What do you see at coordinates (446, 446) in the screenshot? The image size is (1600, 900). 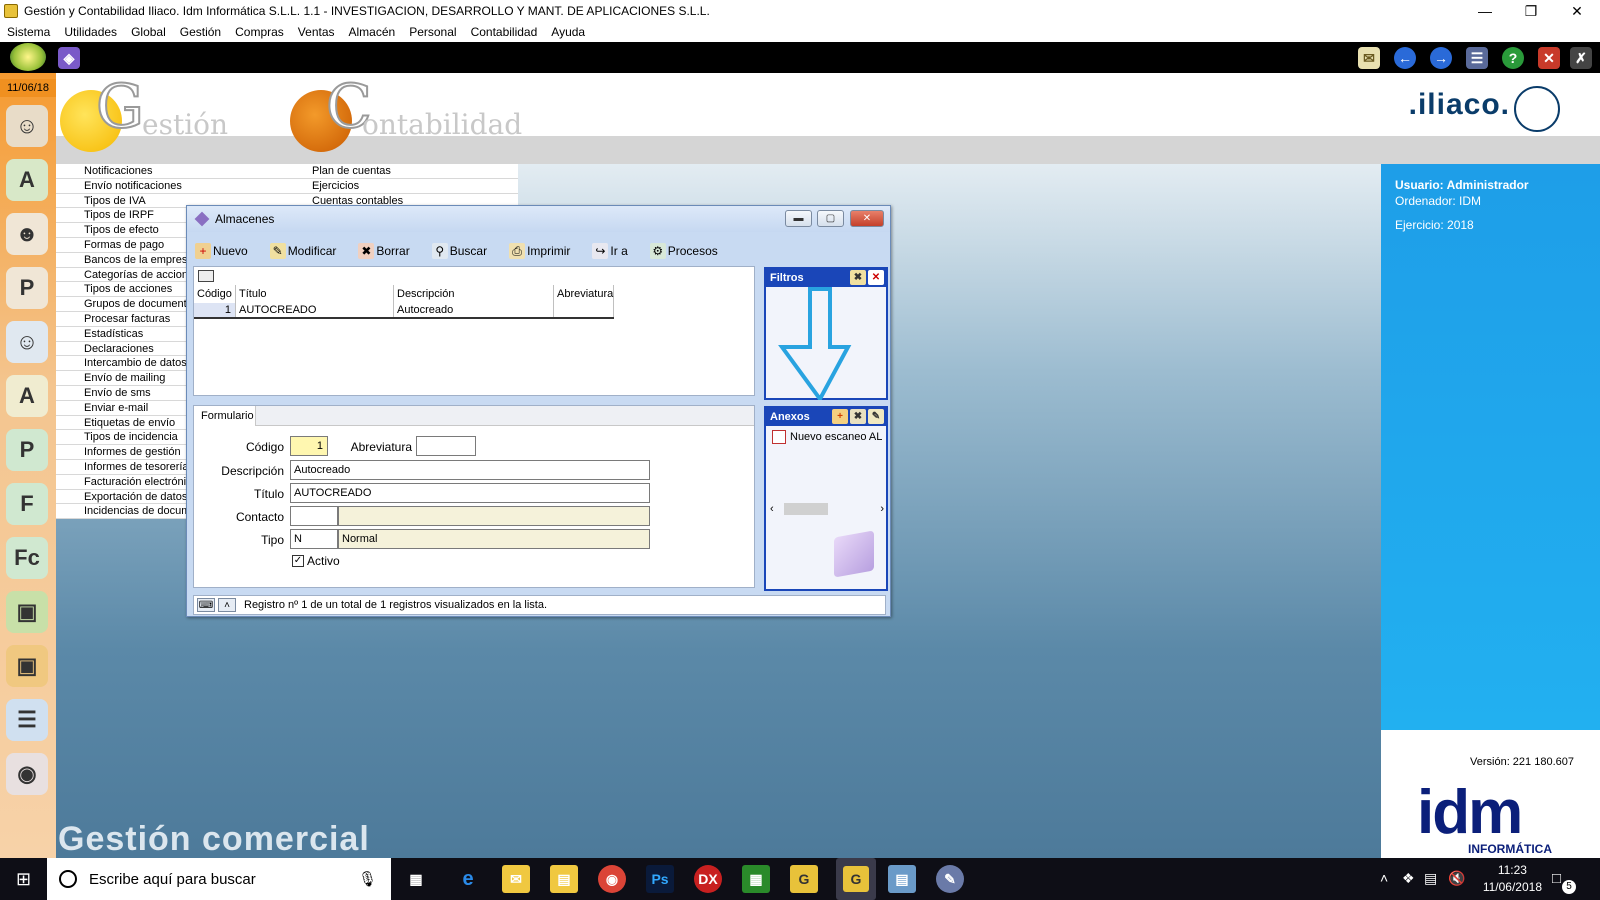 I see `abreviatura-field` at bounding box center [446, 446].